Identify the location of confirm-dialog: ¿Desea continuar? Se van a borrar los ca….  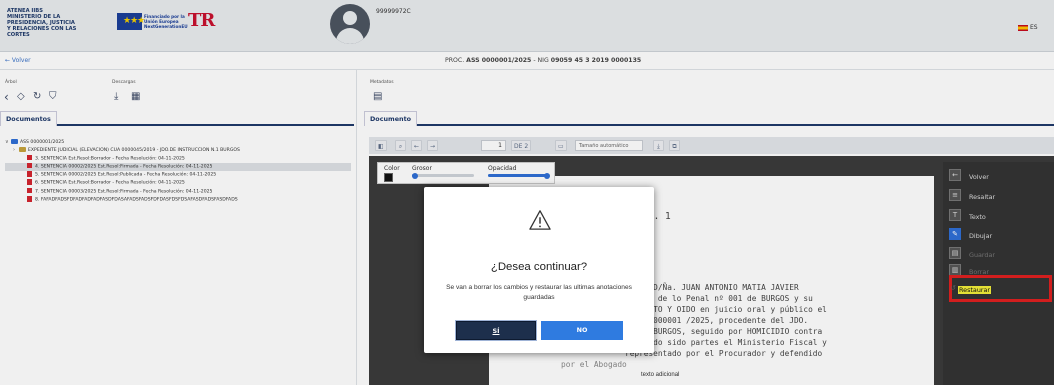
(539, 270).